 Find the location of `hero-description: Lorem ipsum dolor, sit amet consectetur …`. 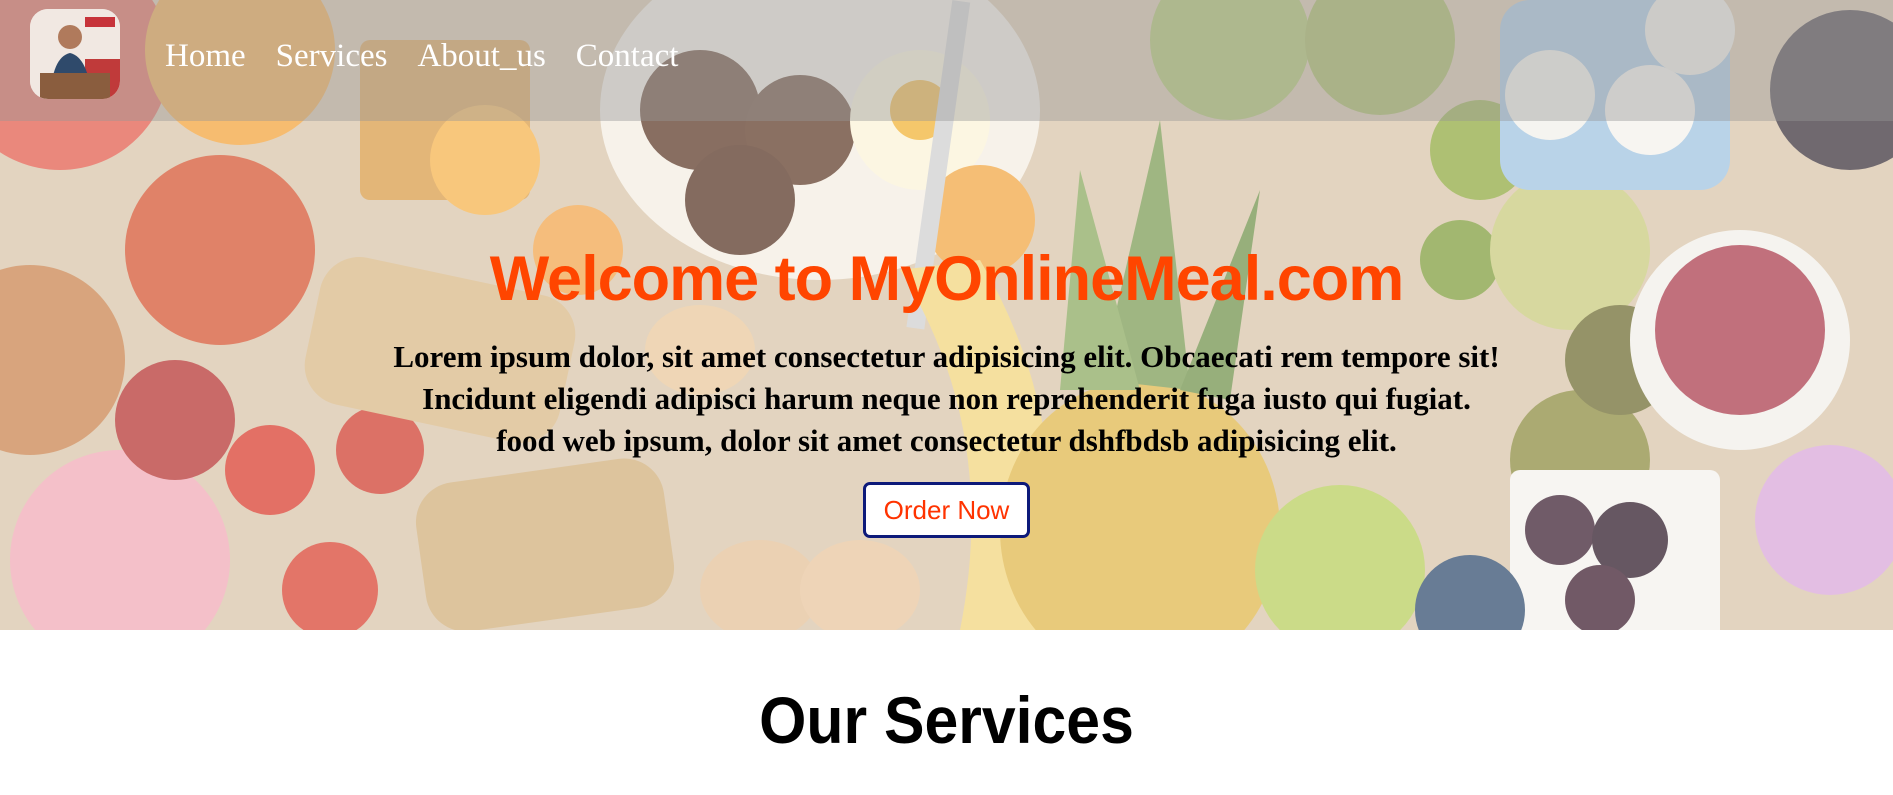

hero-description: Lorem ipsum dolor, sit amet consectetur … is located at coordinates (947, 399).